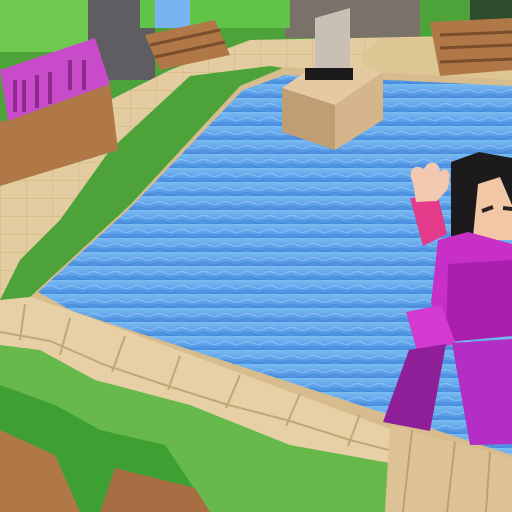 This screenshot has width=512, height=512. What do you see at coordinates (332, 41) in the screenshot?
I see `sign-board` at bounding box center [332, 41].